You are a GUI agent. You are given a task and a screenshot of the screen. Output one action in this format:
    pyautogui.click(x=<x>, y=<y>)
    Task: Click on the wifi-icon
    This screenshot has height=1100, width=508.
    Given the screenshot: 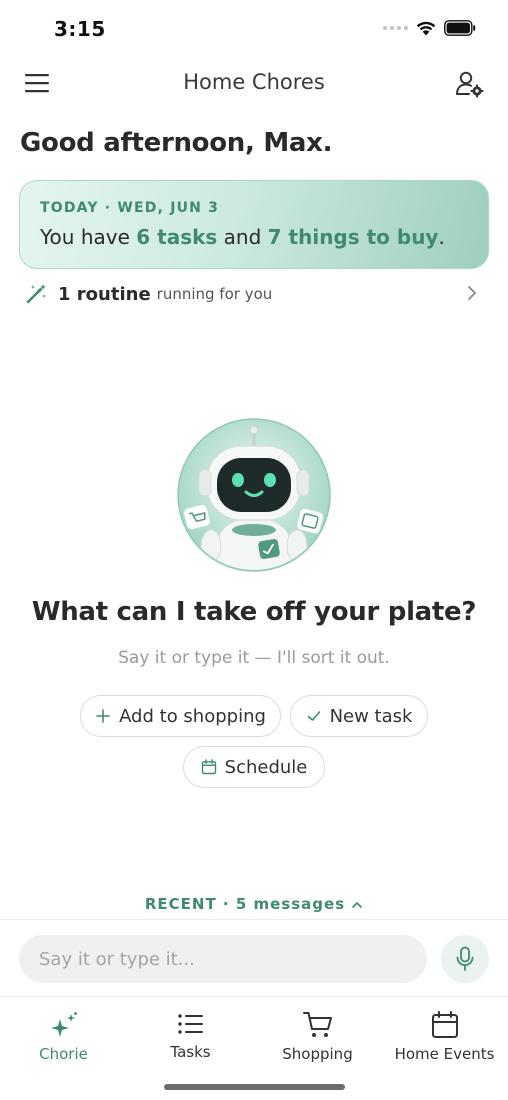 What is the action you would take?
    pyautogui.click(x=426, y=28)
    